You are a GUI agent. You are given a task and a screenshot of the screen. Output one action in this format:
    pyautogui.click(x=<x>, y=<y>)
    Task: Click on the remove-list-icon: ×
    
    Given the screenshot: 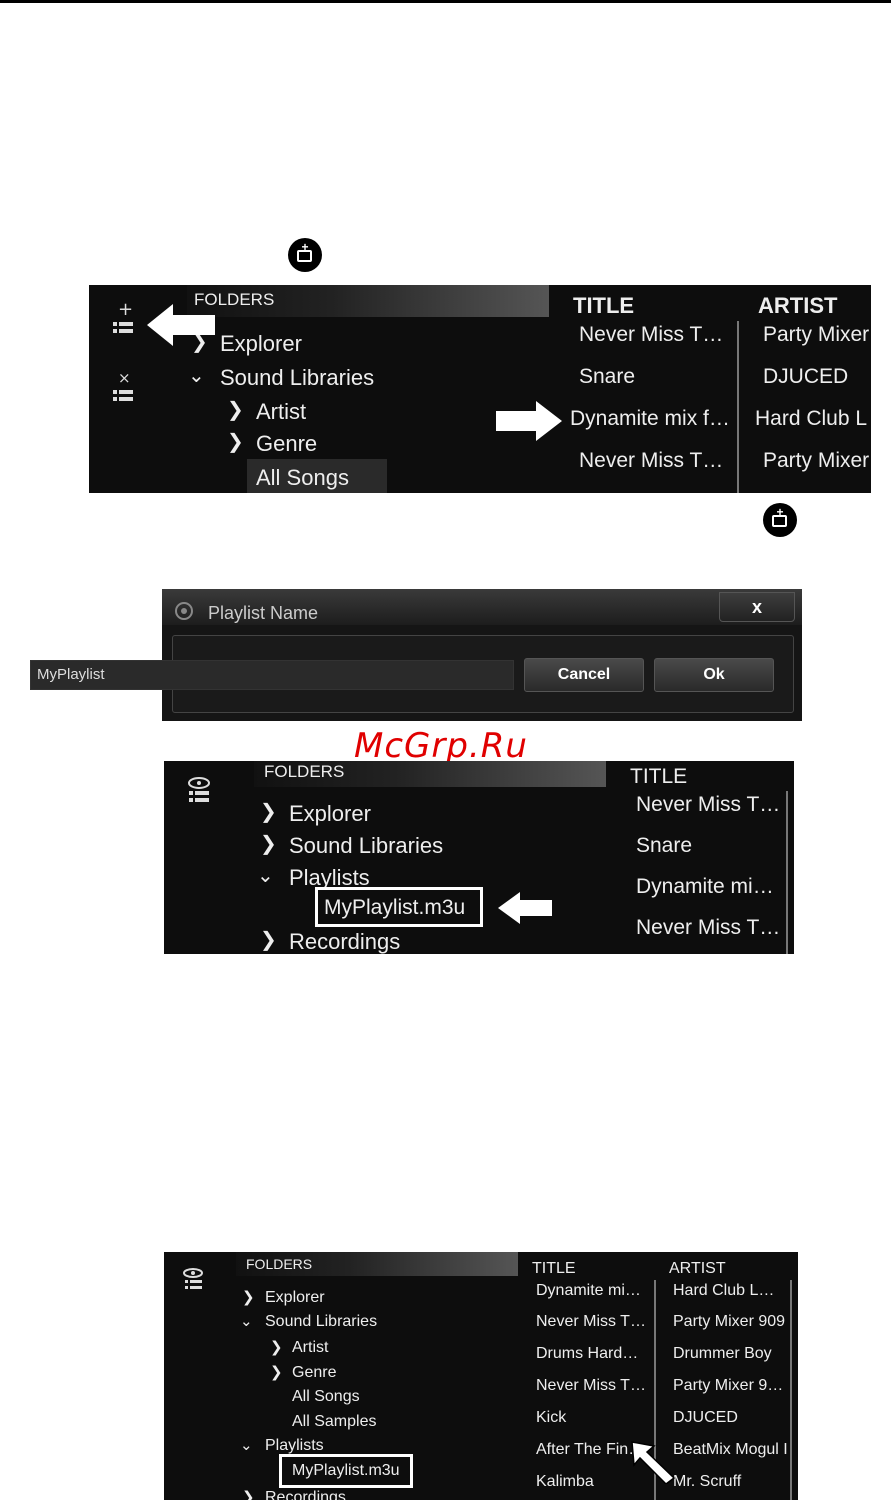 What is the action you would take?
    pyautogui.click(x=123, y=385)
    